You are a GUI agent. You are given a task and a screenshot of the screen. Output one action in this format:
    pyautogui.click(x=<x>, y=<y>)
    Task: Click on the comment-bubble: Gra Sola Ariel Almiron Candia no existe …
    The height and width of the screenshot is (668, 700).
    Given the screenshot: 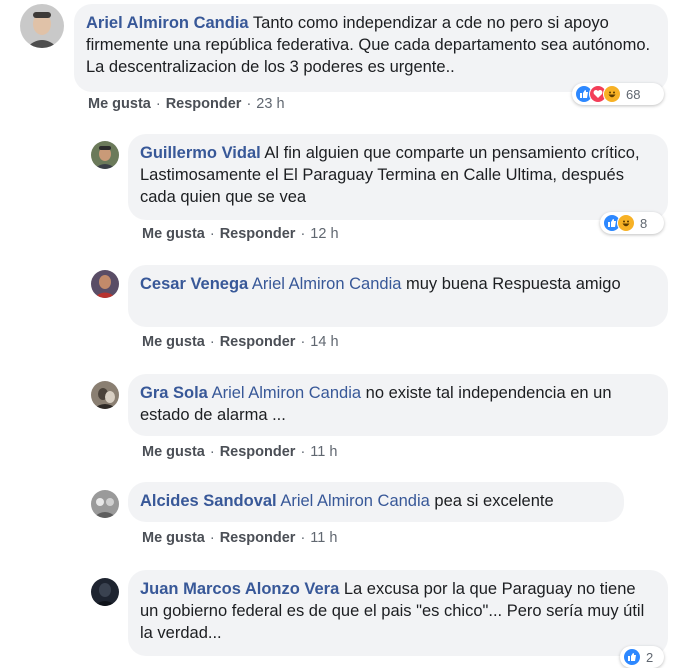 What is the action you would take?
    pyautogui.click(x=398, y=405)
    